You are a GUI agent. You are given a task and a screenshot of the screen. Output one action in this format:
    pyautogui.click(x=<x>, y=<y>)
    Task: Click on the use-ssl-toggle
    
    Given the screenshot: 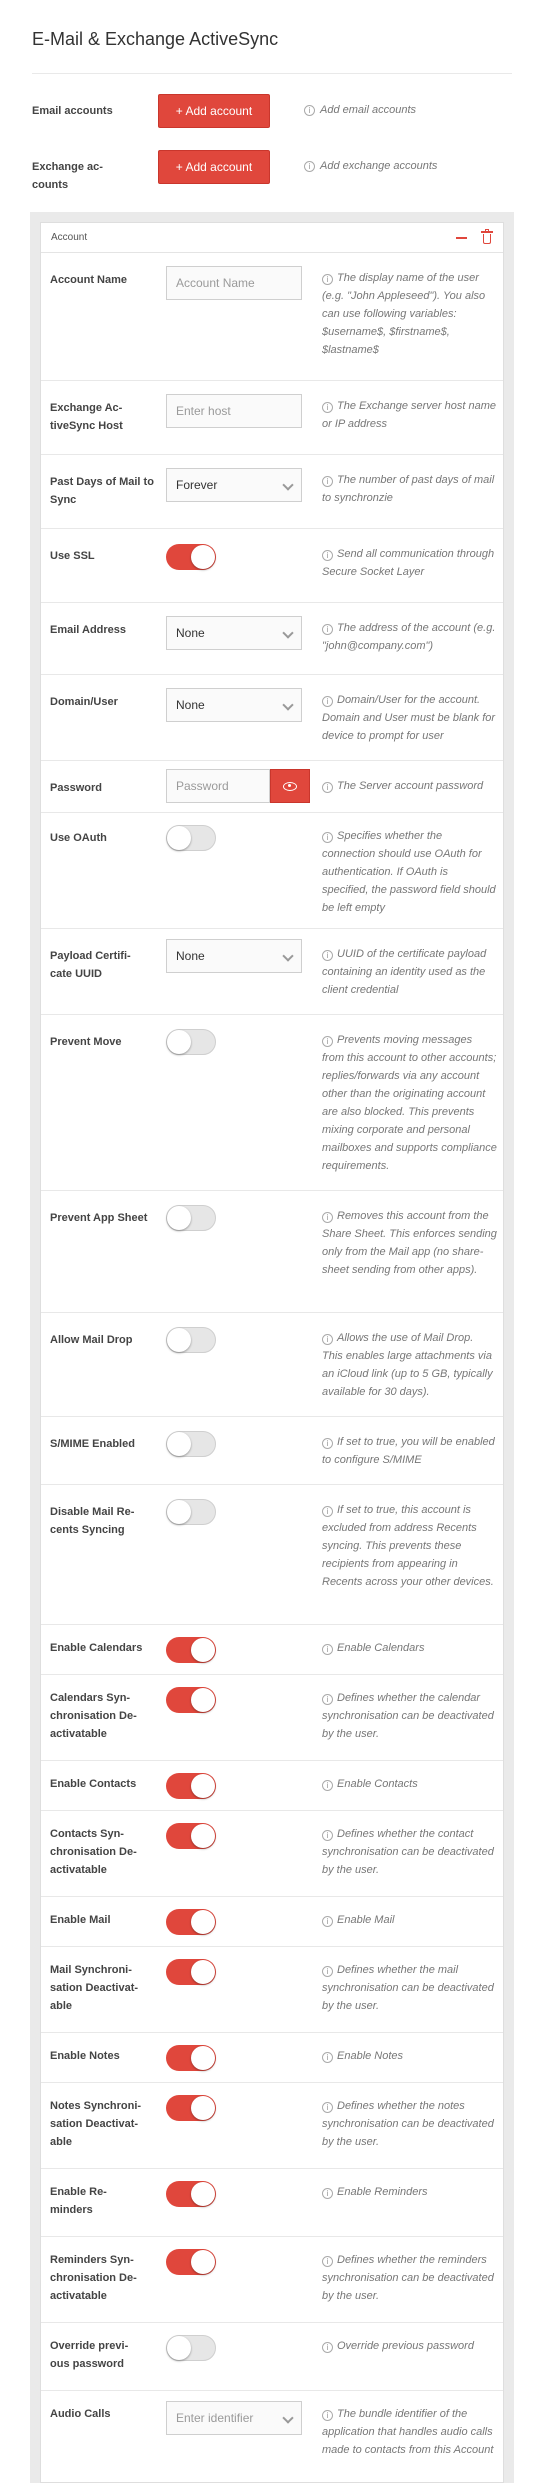 What is the action you would take?
    pyautogui.click(x=191, y=557)
    